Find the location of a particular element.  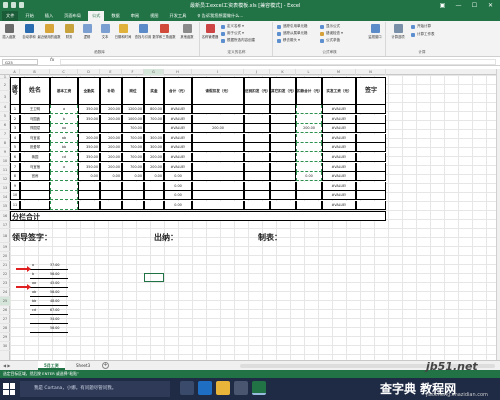

table-cell-bonus: 300.00 is located at coordinates (154, 148).